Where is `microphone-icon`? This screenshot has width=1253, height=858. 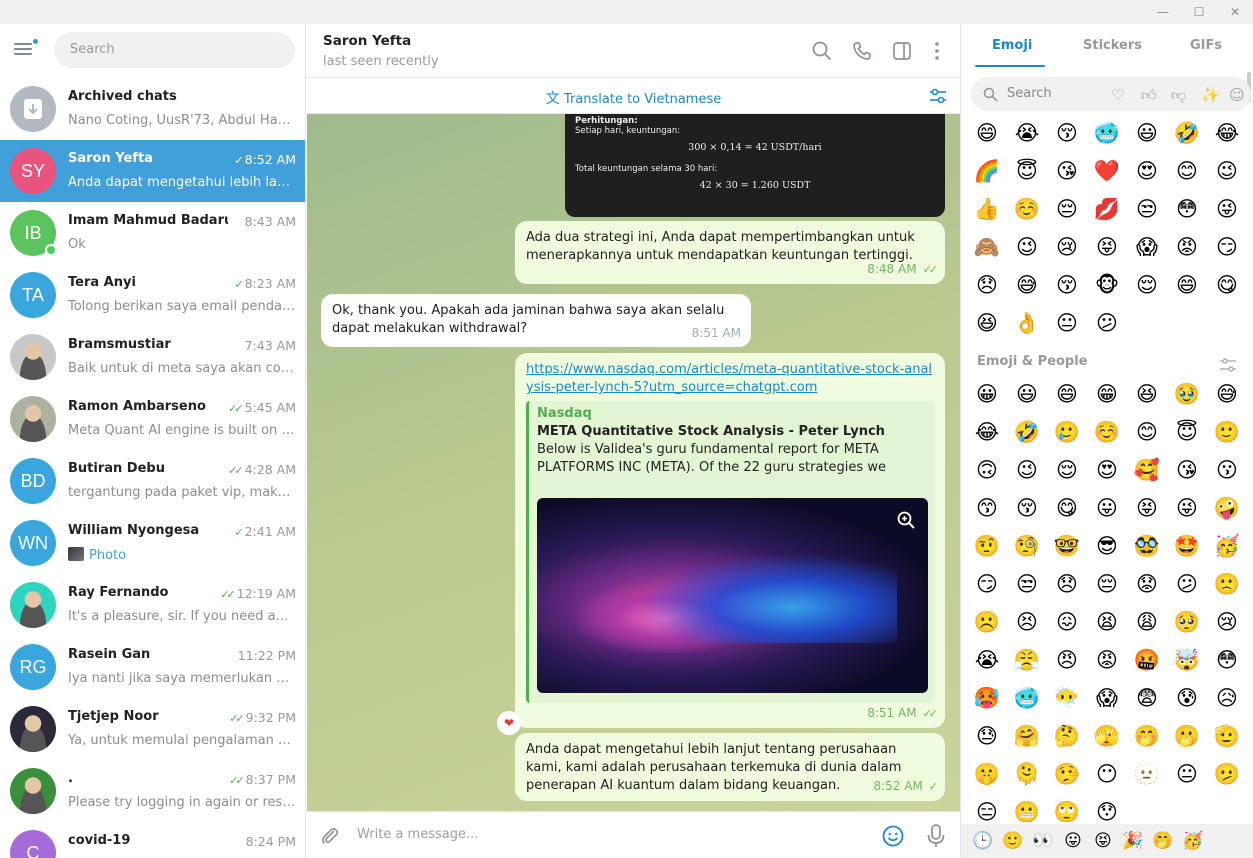 microphone-icon is located at coordinates (936, 836).